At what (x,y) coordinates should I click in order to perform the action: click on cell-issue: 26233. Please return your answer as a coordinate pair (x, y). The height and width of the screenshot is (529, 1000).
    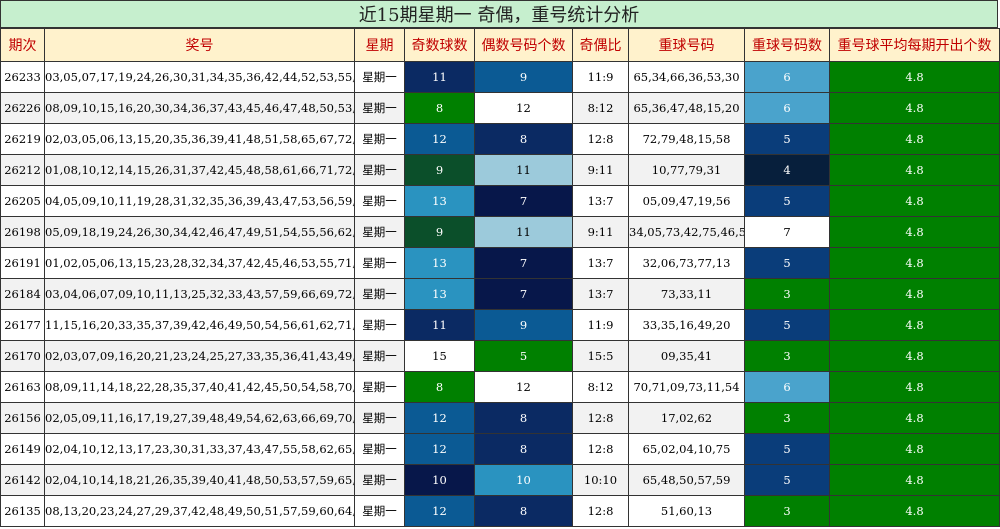
    Looking at the image, I should click on (22, 77).